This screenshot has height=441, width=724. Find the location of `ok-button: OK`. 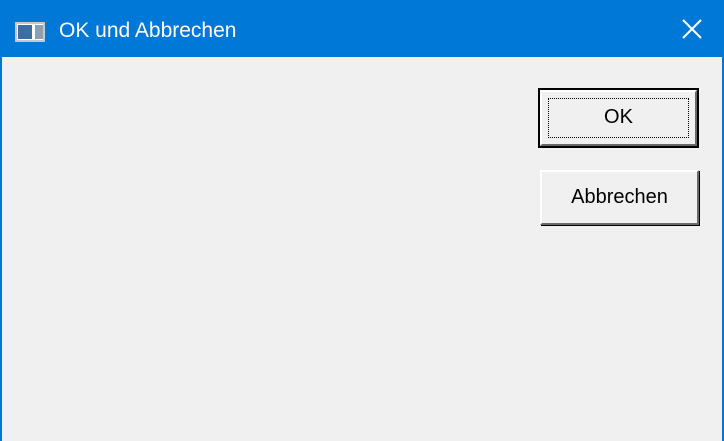

ok-button: OK is located at coordinates (618, 118).